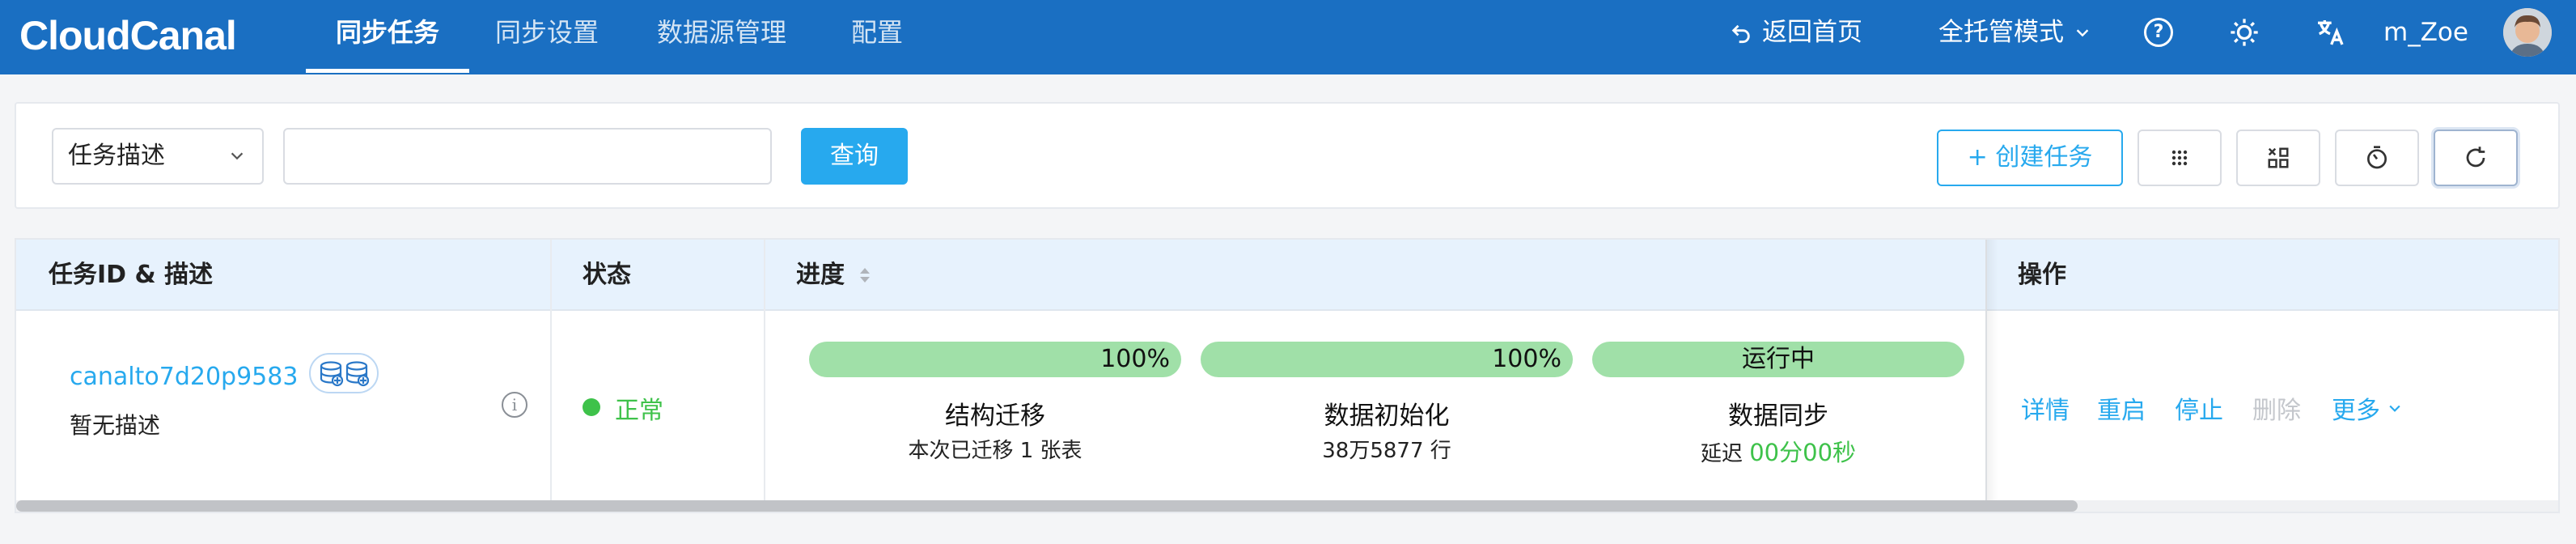 The width and height of the screenshot is (2576, 544). Describe the element at coordinates (1721, 454) in the screenshot. I see `delay-label: 延迟` at that location.